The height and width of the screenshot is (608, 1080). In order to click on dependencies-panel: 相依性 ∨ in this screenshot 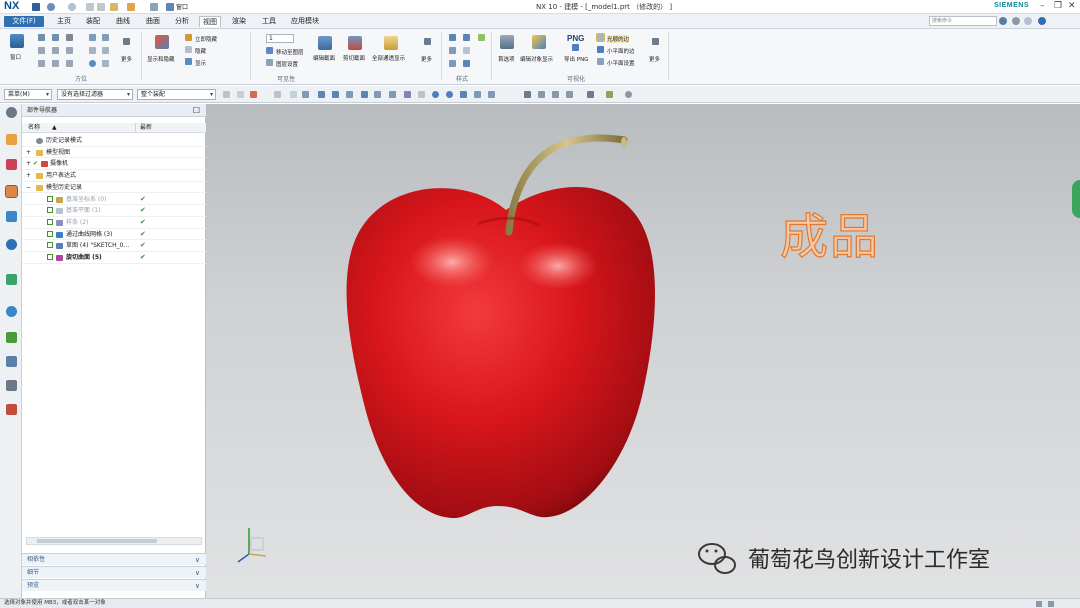, I will do `click(114, 559)`.